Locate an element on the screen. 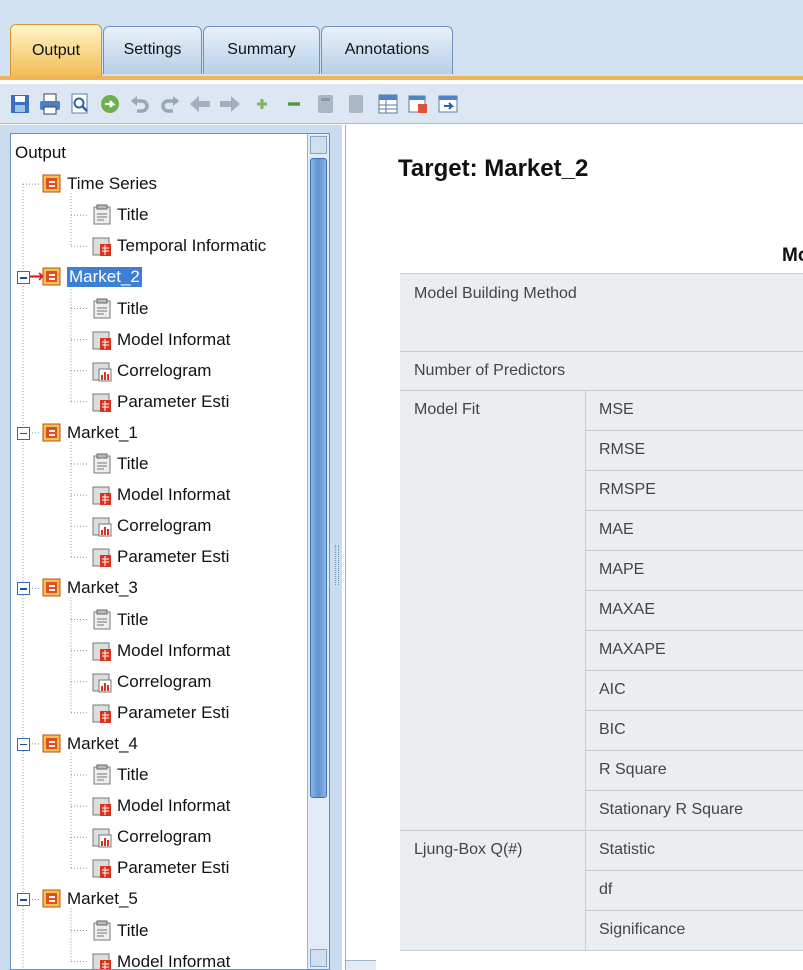  collapse-icon is located at coordinates (294, 104).